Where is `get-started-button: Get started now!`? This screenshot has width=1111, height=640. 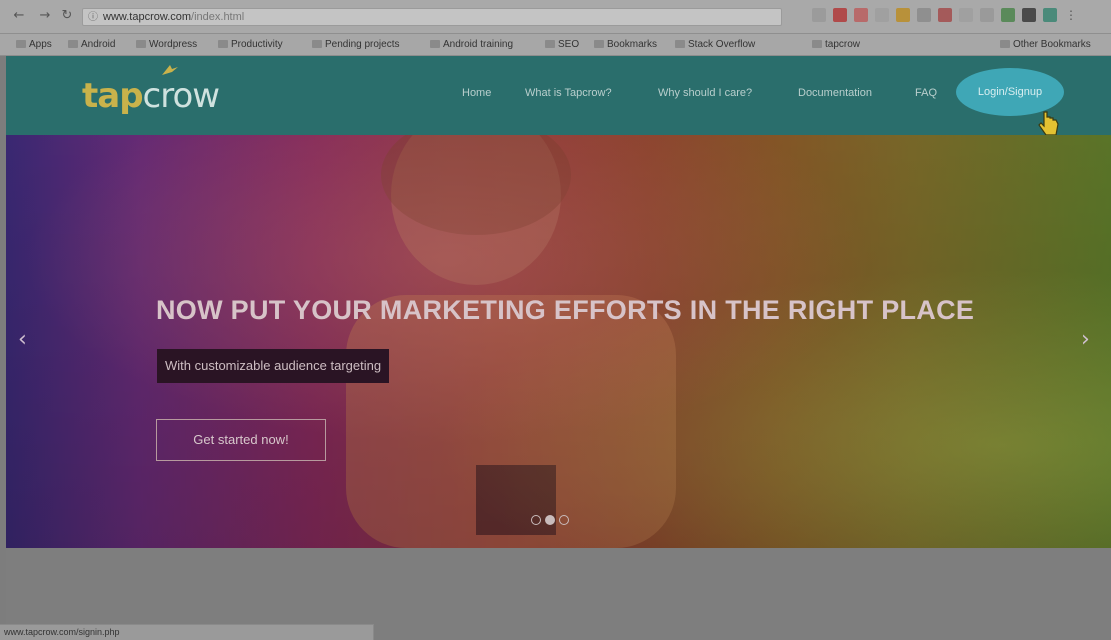
get-started-button: Get started now! is located at coordinates (241, 440).